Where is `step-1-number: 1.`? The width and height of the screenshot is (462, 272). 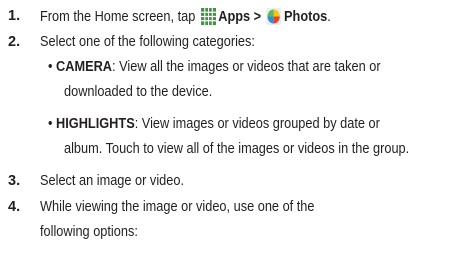
step-1-number: 1. is located at coordinates (14, 16).